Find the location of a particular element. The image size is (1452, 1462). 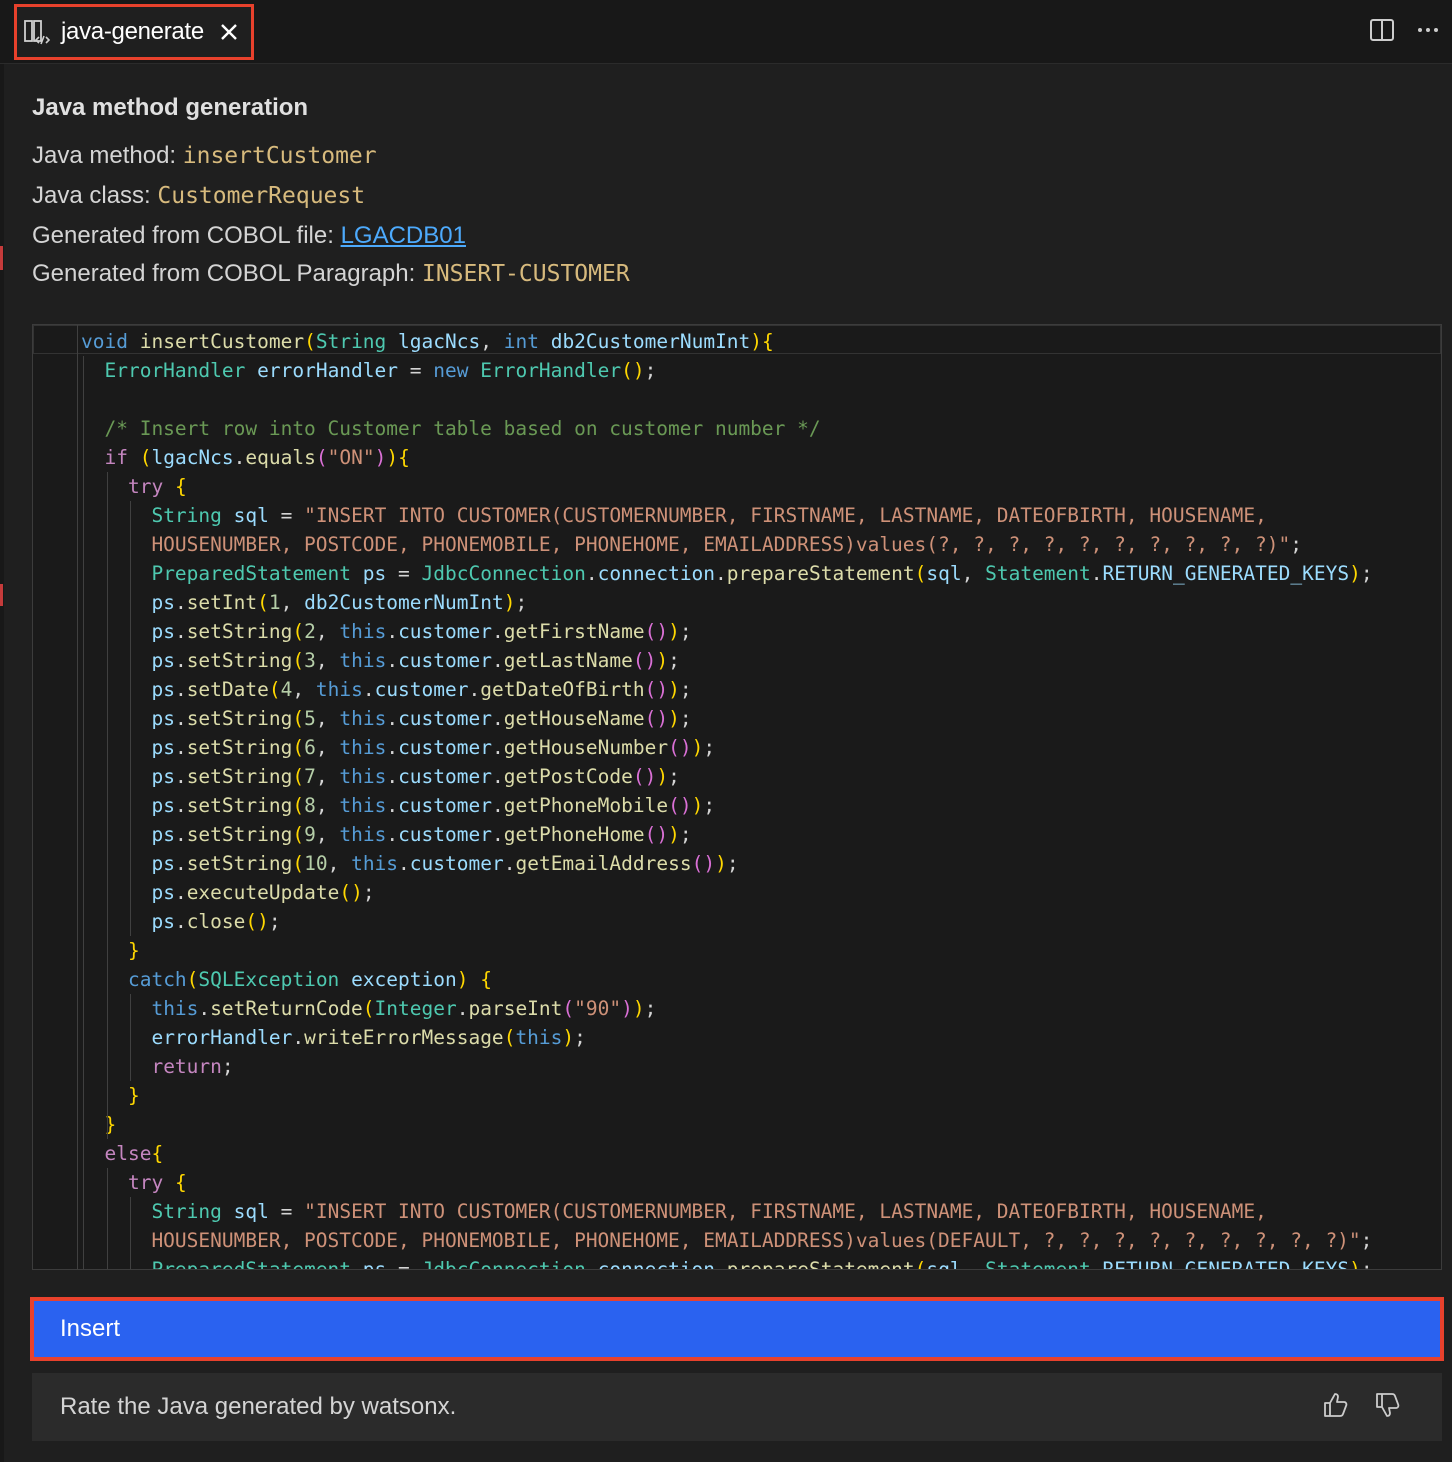

tab-java-generate: java-generate is located at coordinates (134, 32).